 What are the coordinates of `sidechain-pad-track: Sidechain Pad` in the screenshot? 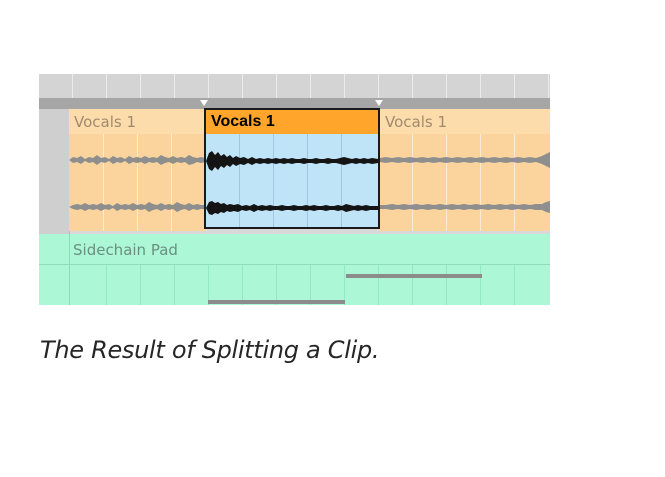 It's located at (294, 269).